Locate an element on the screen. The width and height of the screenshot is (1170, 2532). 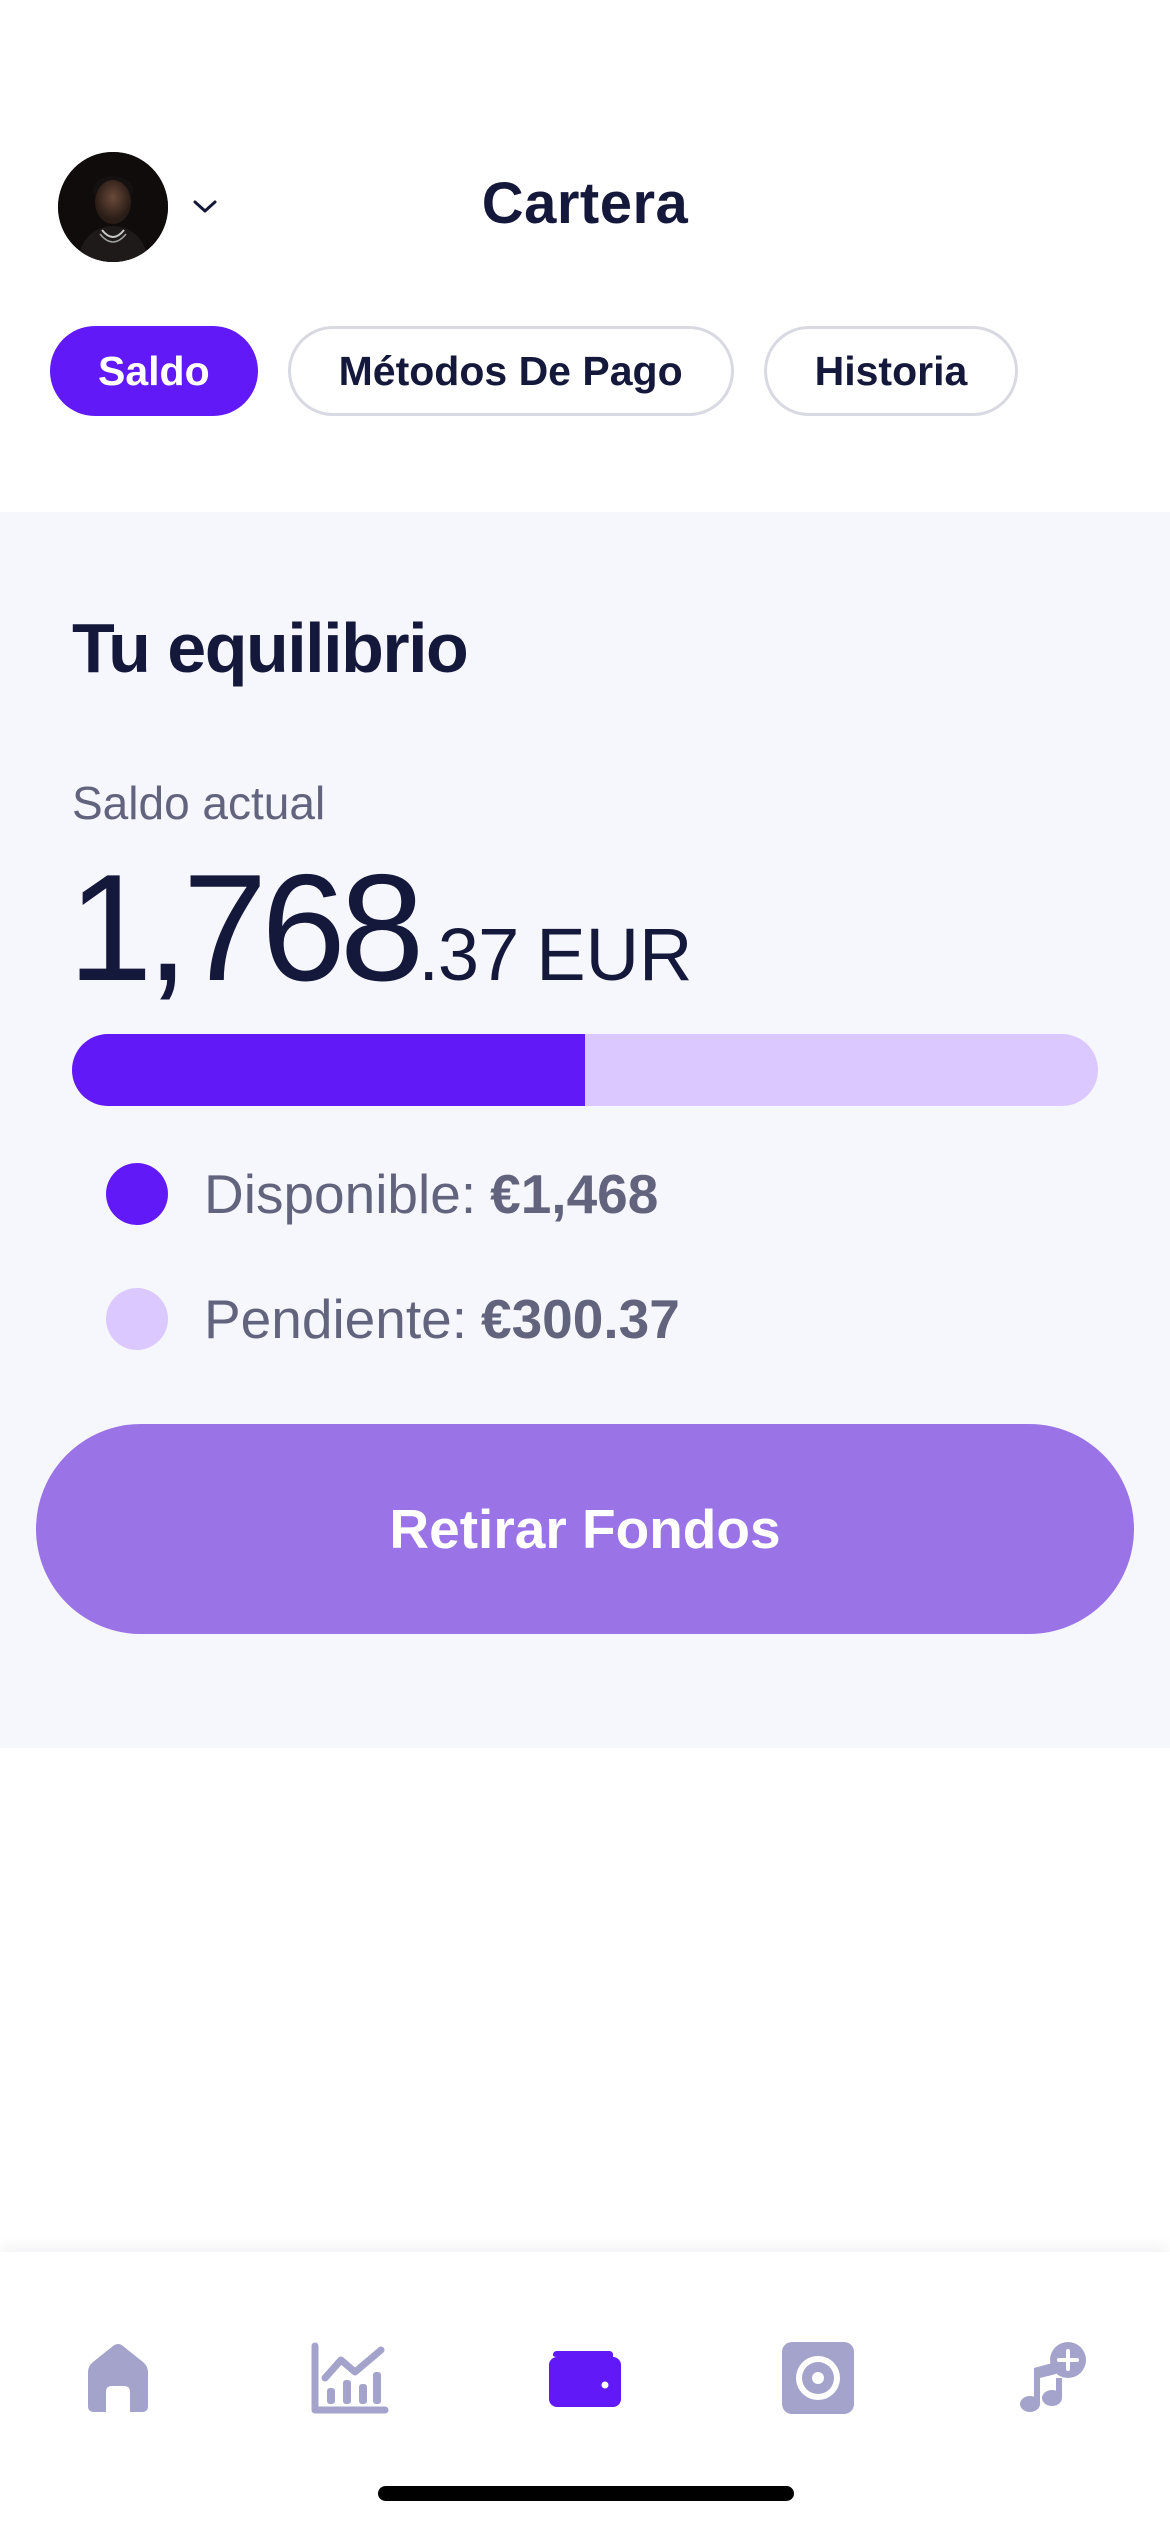
balance-progress-bar is located at coordinates (585, 1070).